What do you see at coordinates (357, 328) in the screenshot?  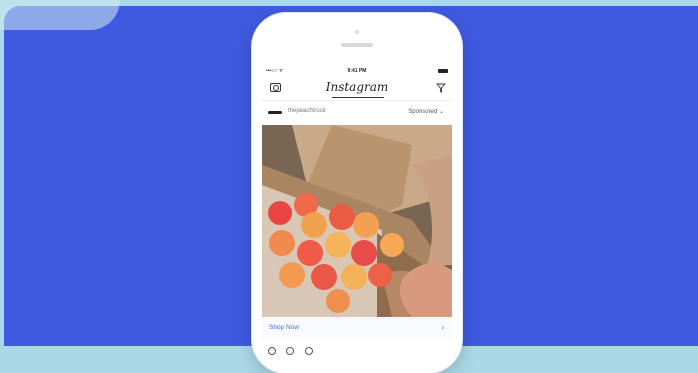 I see `shop-now-bar: Shop Now ›` at bounding box center [357, 328].